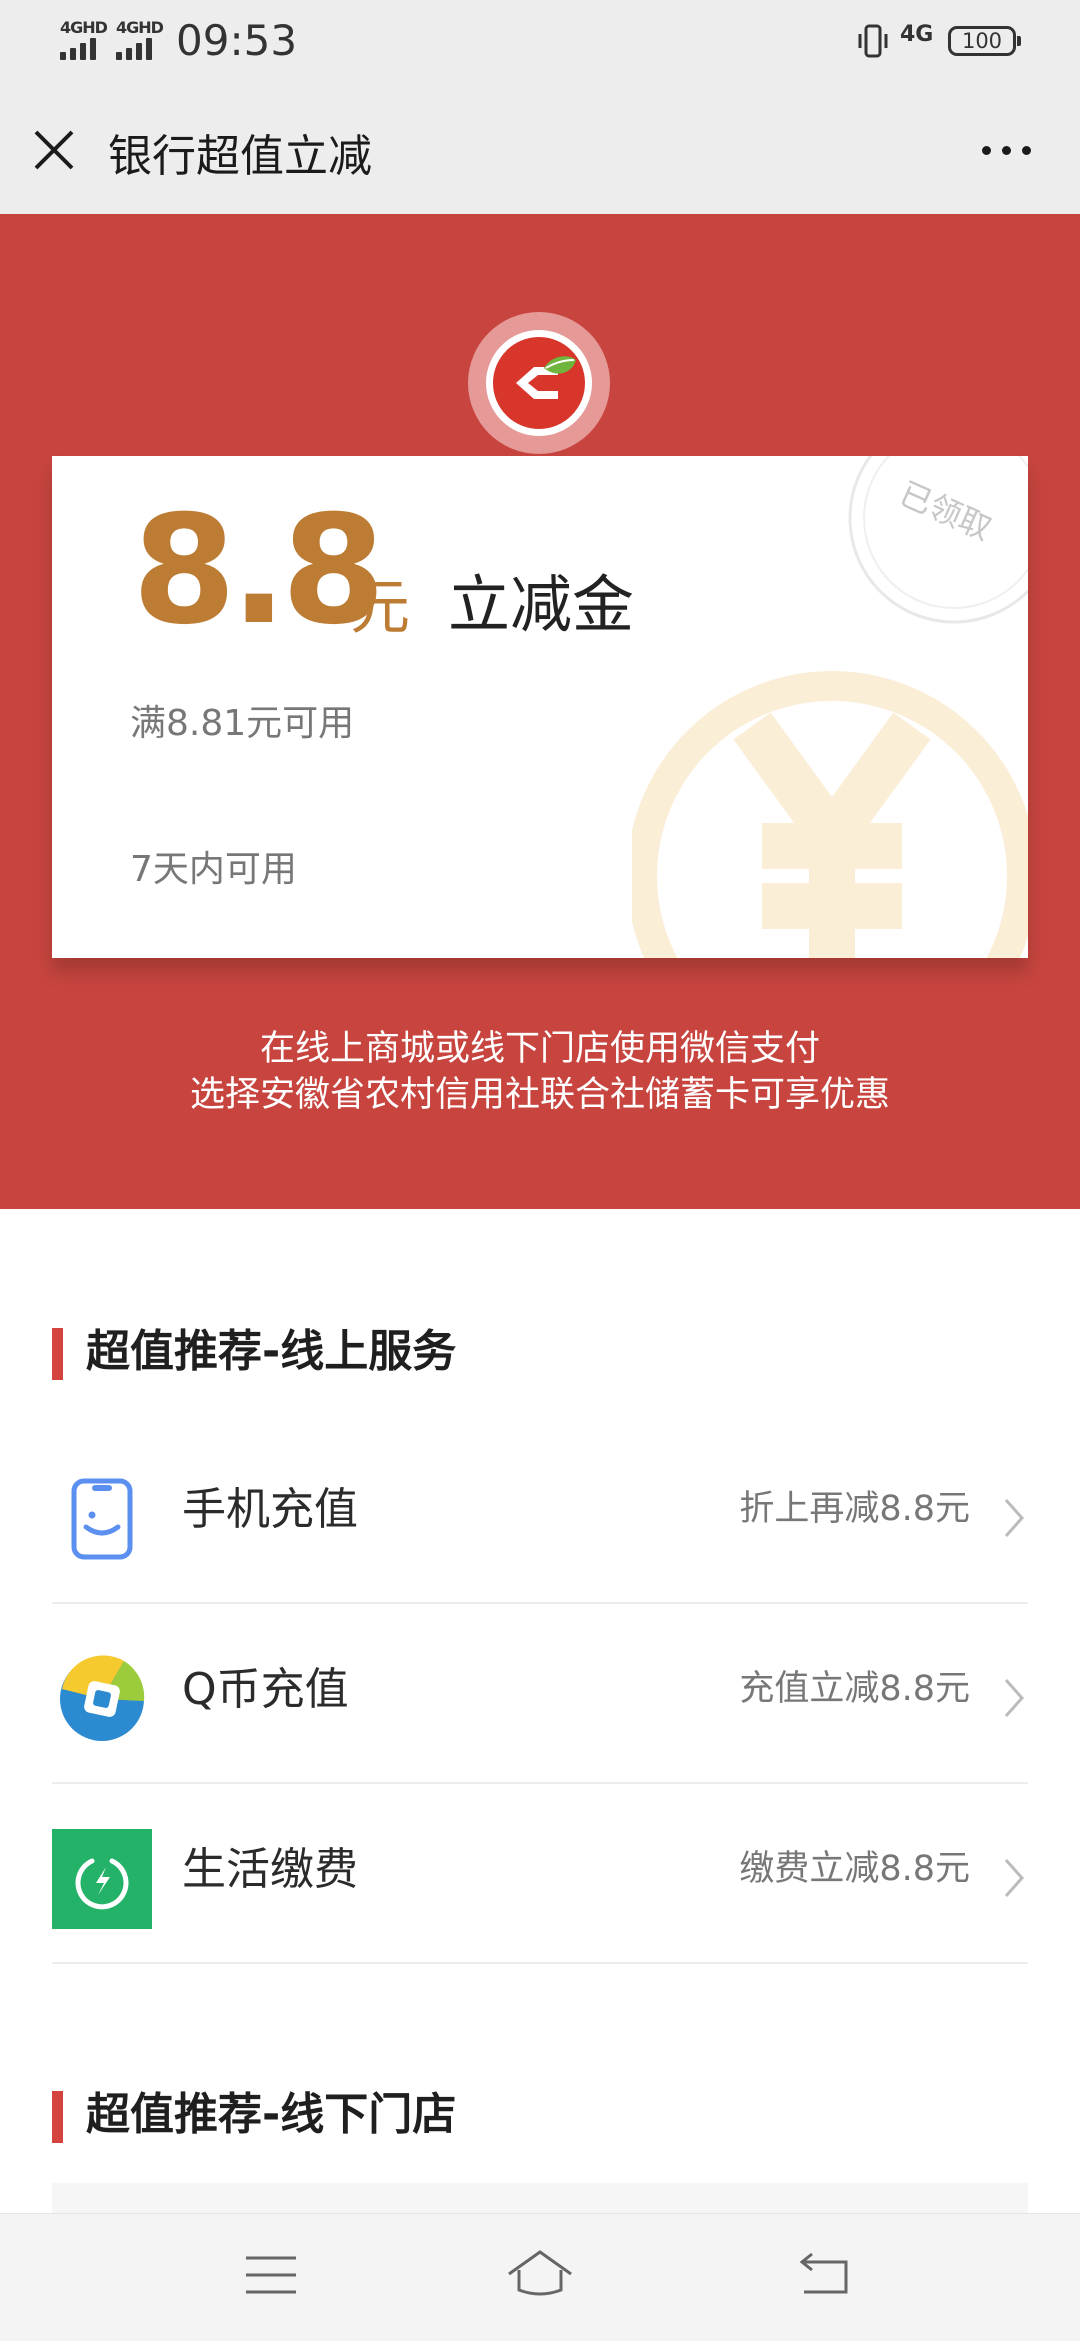 This screenshot has width=1080, height=2341. What do you see at coordinates (102, 1698) in the screenshot?
I see `qcoin-icon` at bounding box center [102, 1698].